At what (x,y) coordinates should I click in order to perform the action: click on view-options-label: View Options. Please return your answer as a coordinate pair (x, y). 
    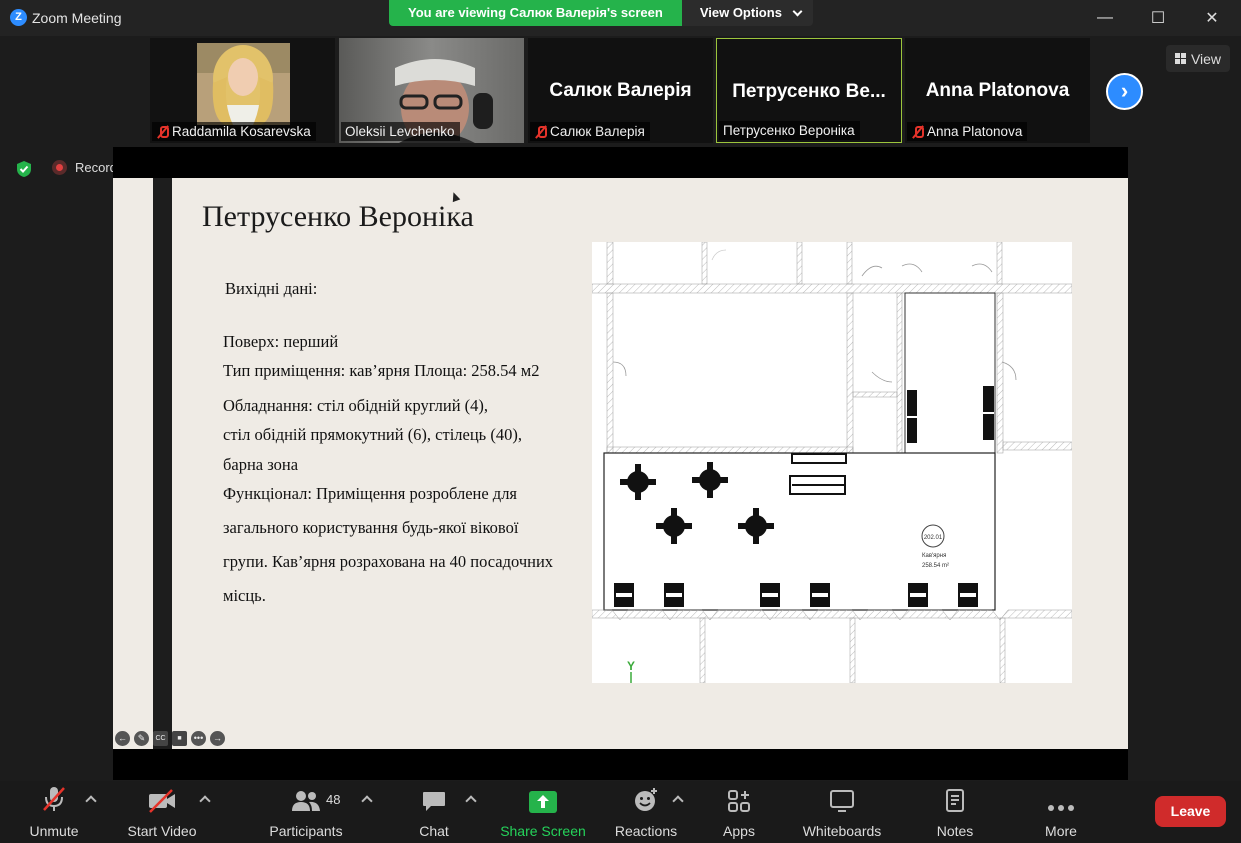
    Looking at the image, I should click on (740, 12).